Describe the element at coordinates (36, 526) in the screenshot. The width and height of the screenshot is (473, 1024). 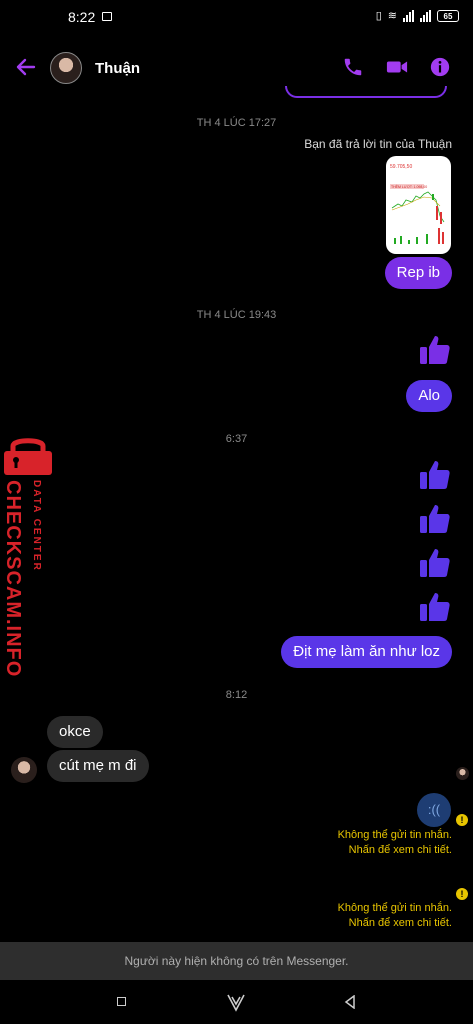
I see `watermark-top-text: DATA CENTER` at that location.